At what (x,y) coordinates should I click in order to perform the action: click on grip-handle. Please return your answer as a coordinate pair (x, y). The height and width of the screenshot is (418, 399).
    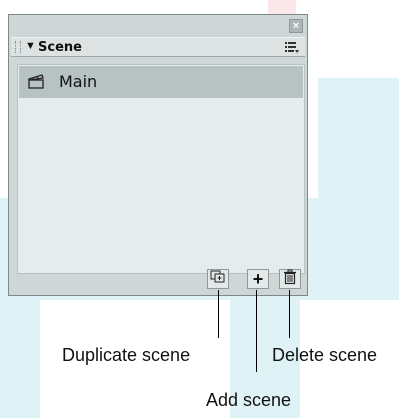
    Looking at the image, I should click on (18, 47).